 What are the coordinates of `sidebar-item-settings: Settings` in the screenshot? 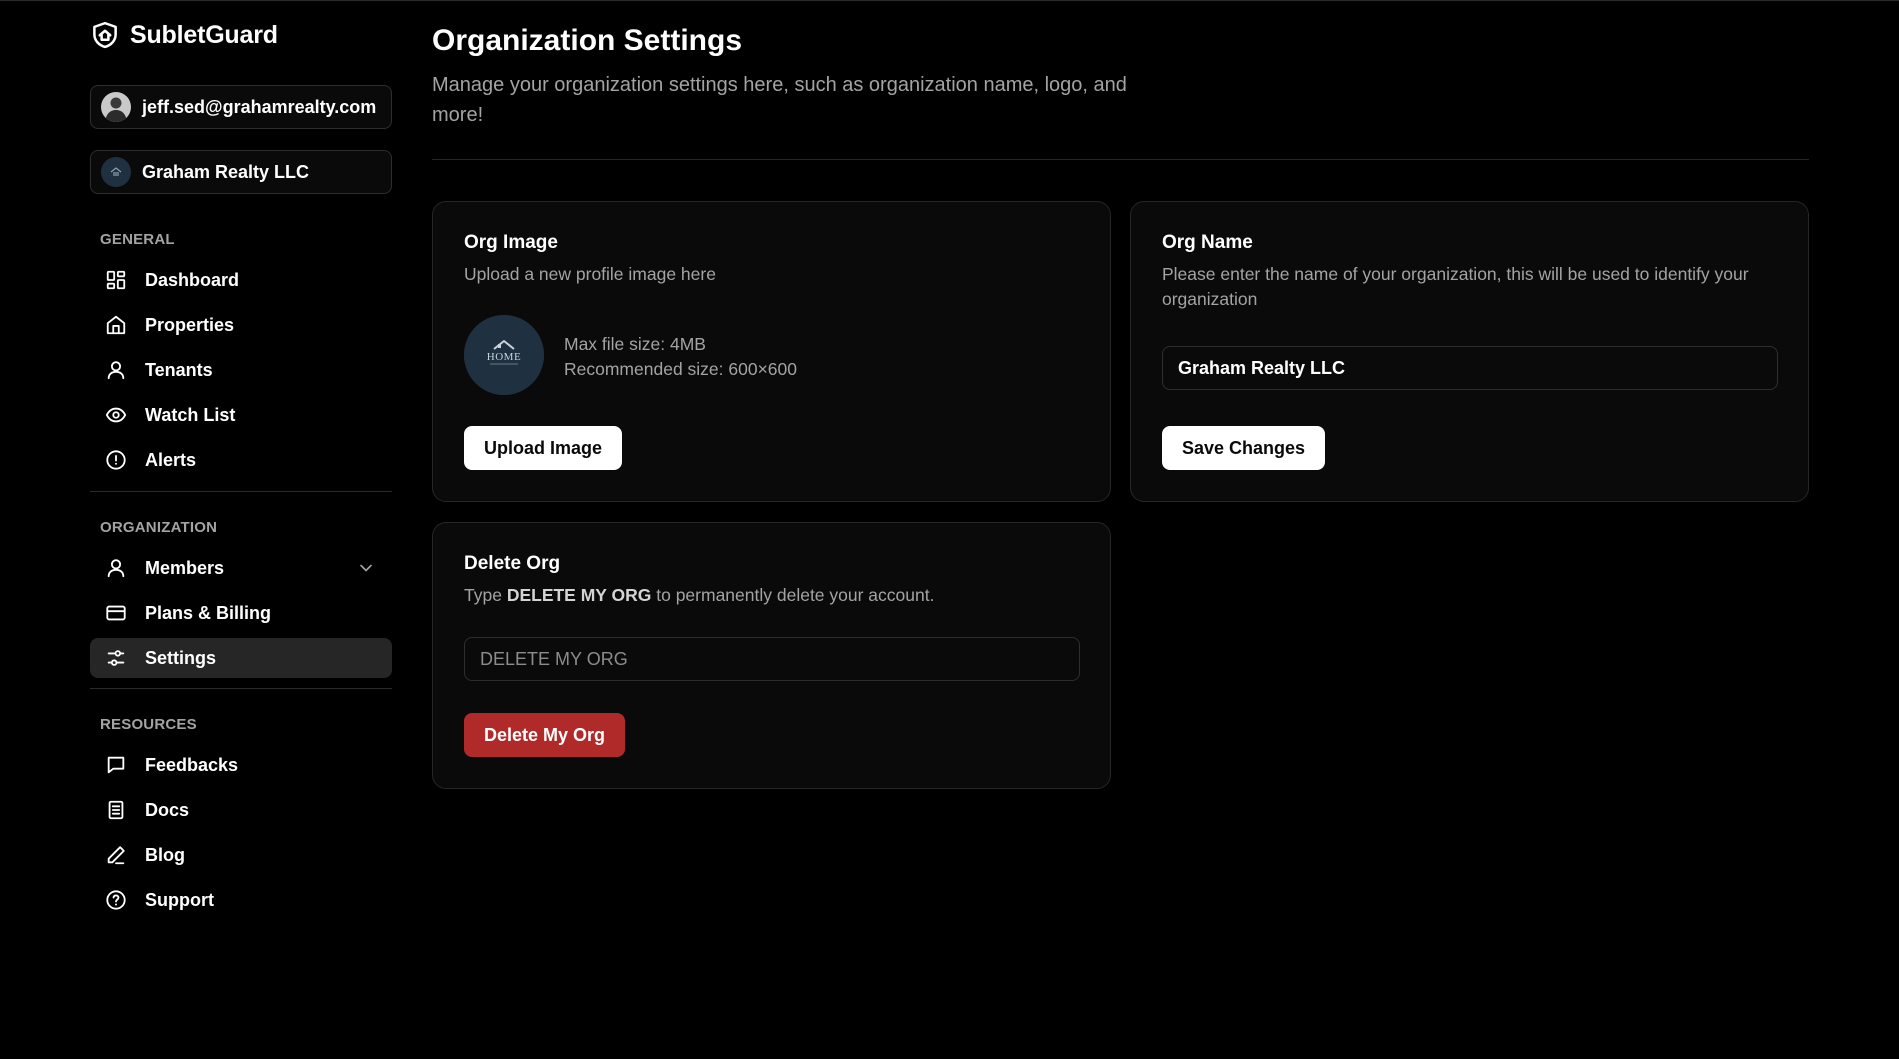 It's located at (241, 658).